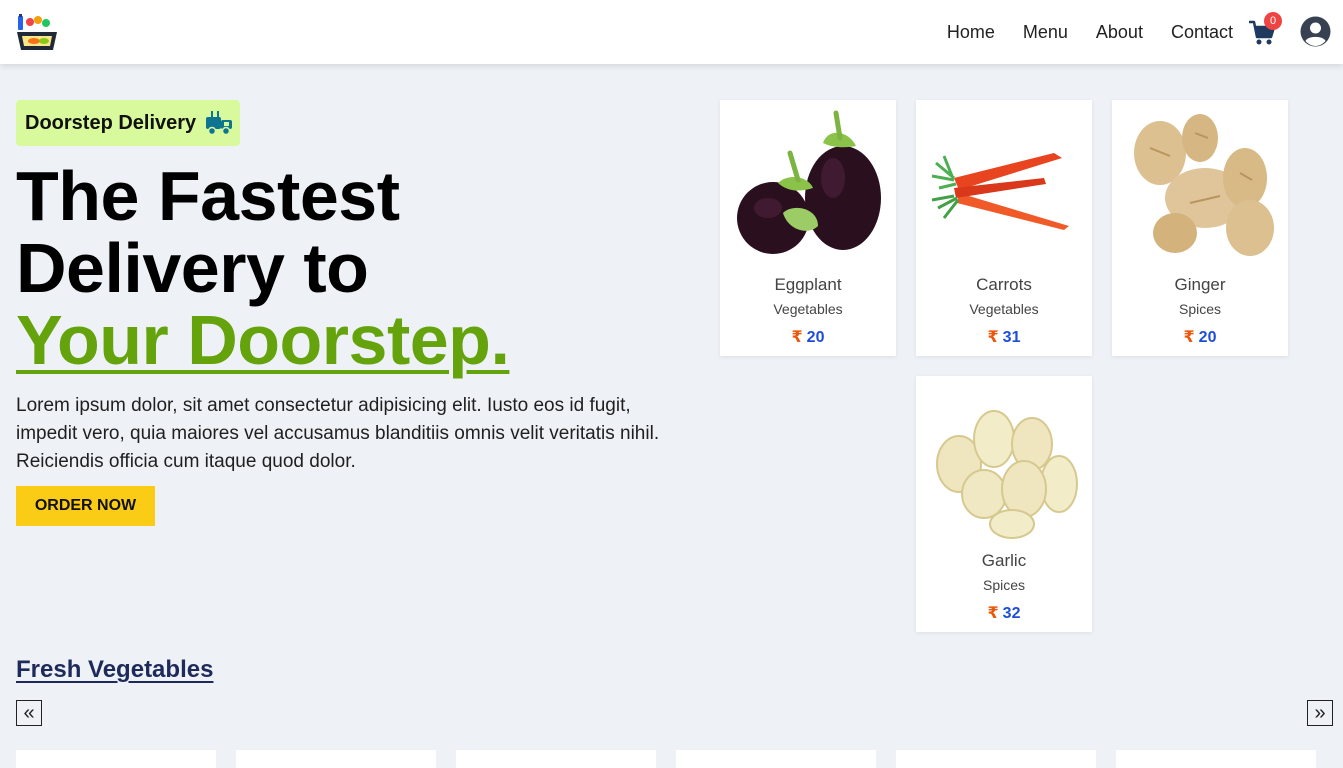  What do you see at coordinates (1320, 713) in the screenshot?
I see `carousel-next-button: »` at bounding box center [1320, 713].